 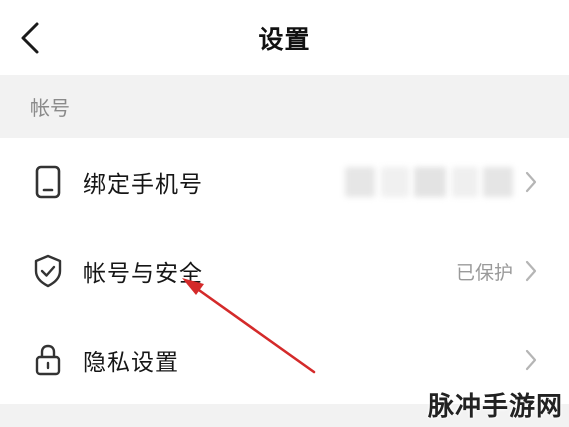 What do you see at coordinates (143, 185) in the screenshot?
I see `row-label-bind-phone: 绑定手机号` at bounding box center [143, 185].